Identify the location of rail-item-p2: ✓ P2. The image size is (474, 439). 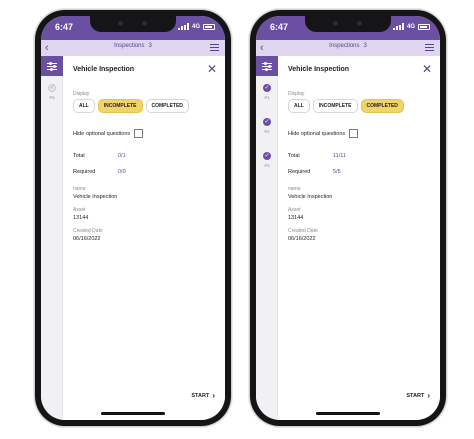
(267, 126).